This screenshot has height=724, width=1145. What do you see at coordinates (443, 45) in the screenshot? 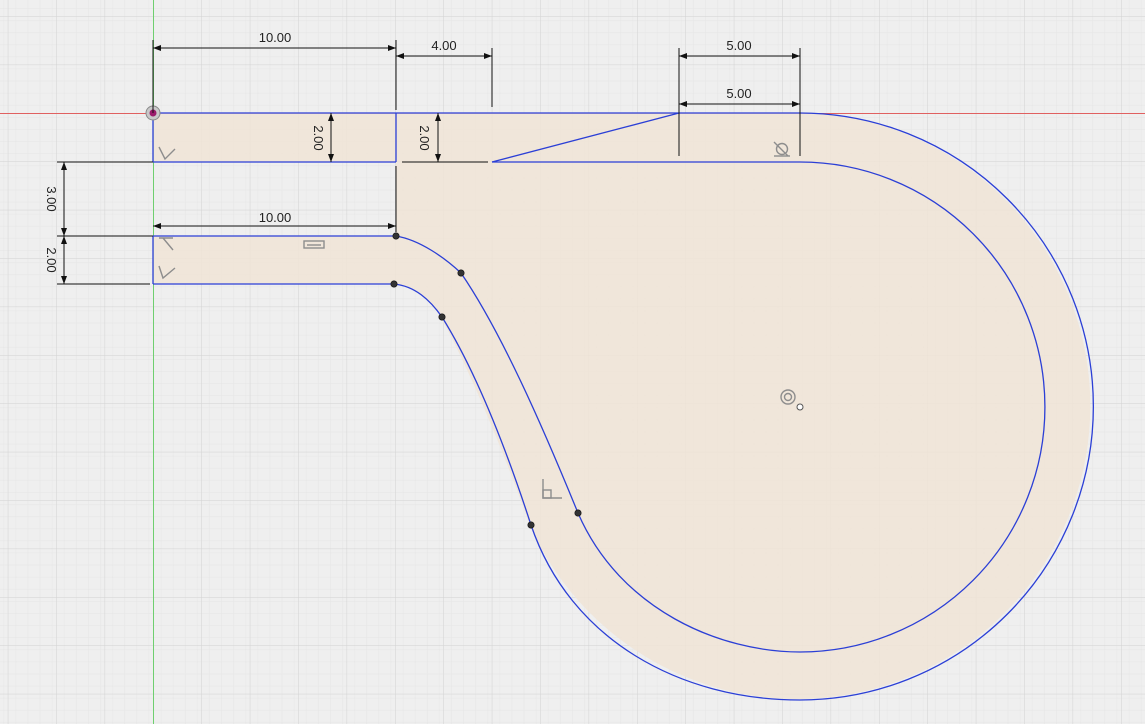
I see `dimension-label: 4.00` at bounding box center [443, 45].